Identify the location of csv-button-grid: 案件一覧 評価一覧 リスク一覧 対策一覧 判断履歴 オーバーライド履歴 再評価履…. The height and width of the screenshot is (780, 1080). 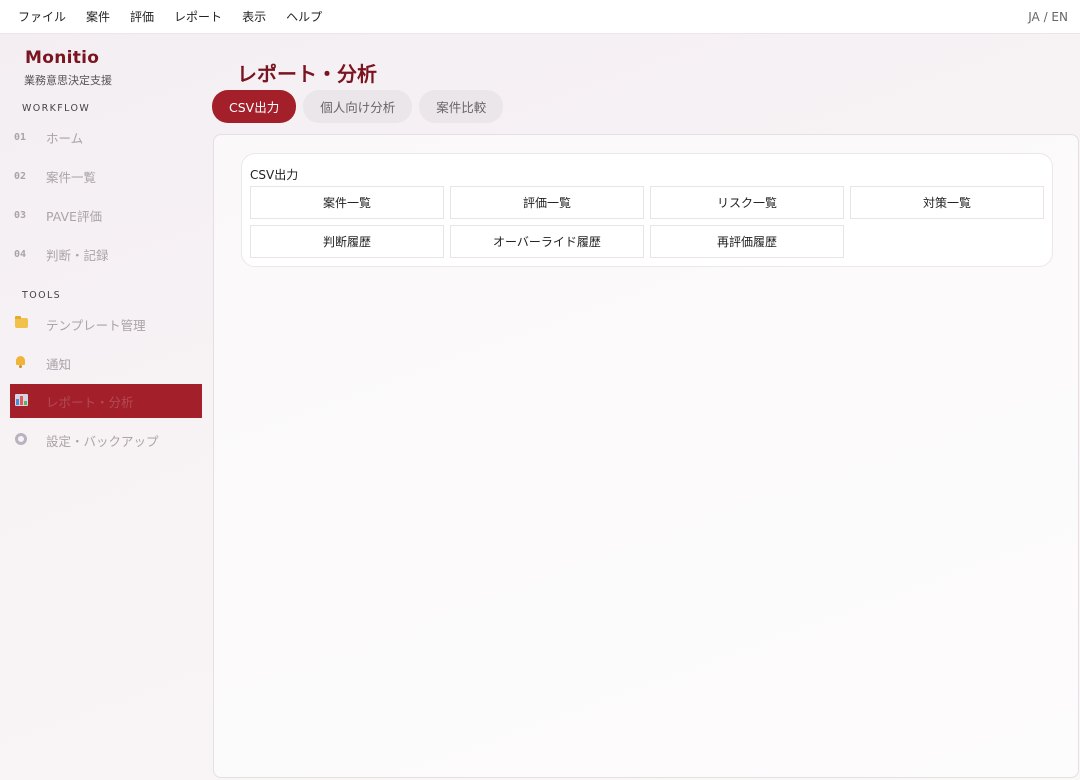
(647, 222).